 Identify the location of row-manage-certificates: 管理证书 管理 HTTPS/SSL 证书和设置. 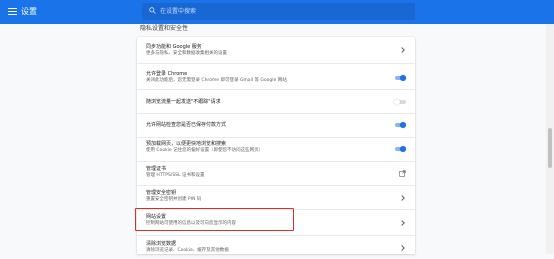
(276, 173).